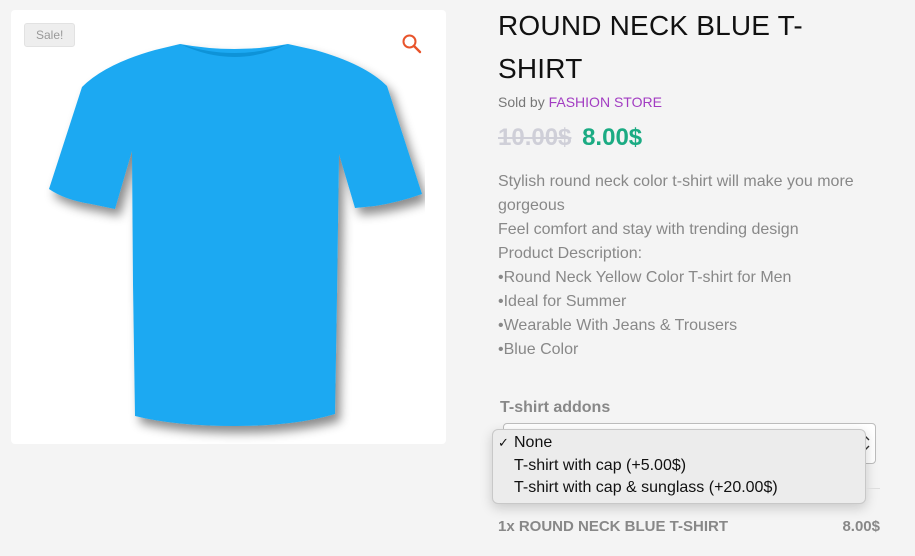  I want to click on addon-option-none: ✓ None, so click(679, 443).